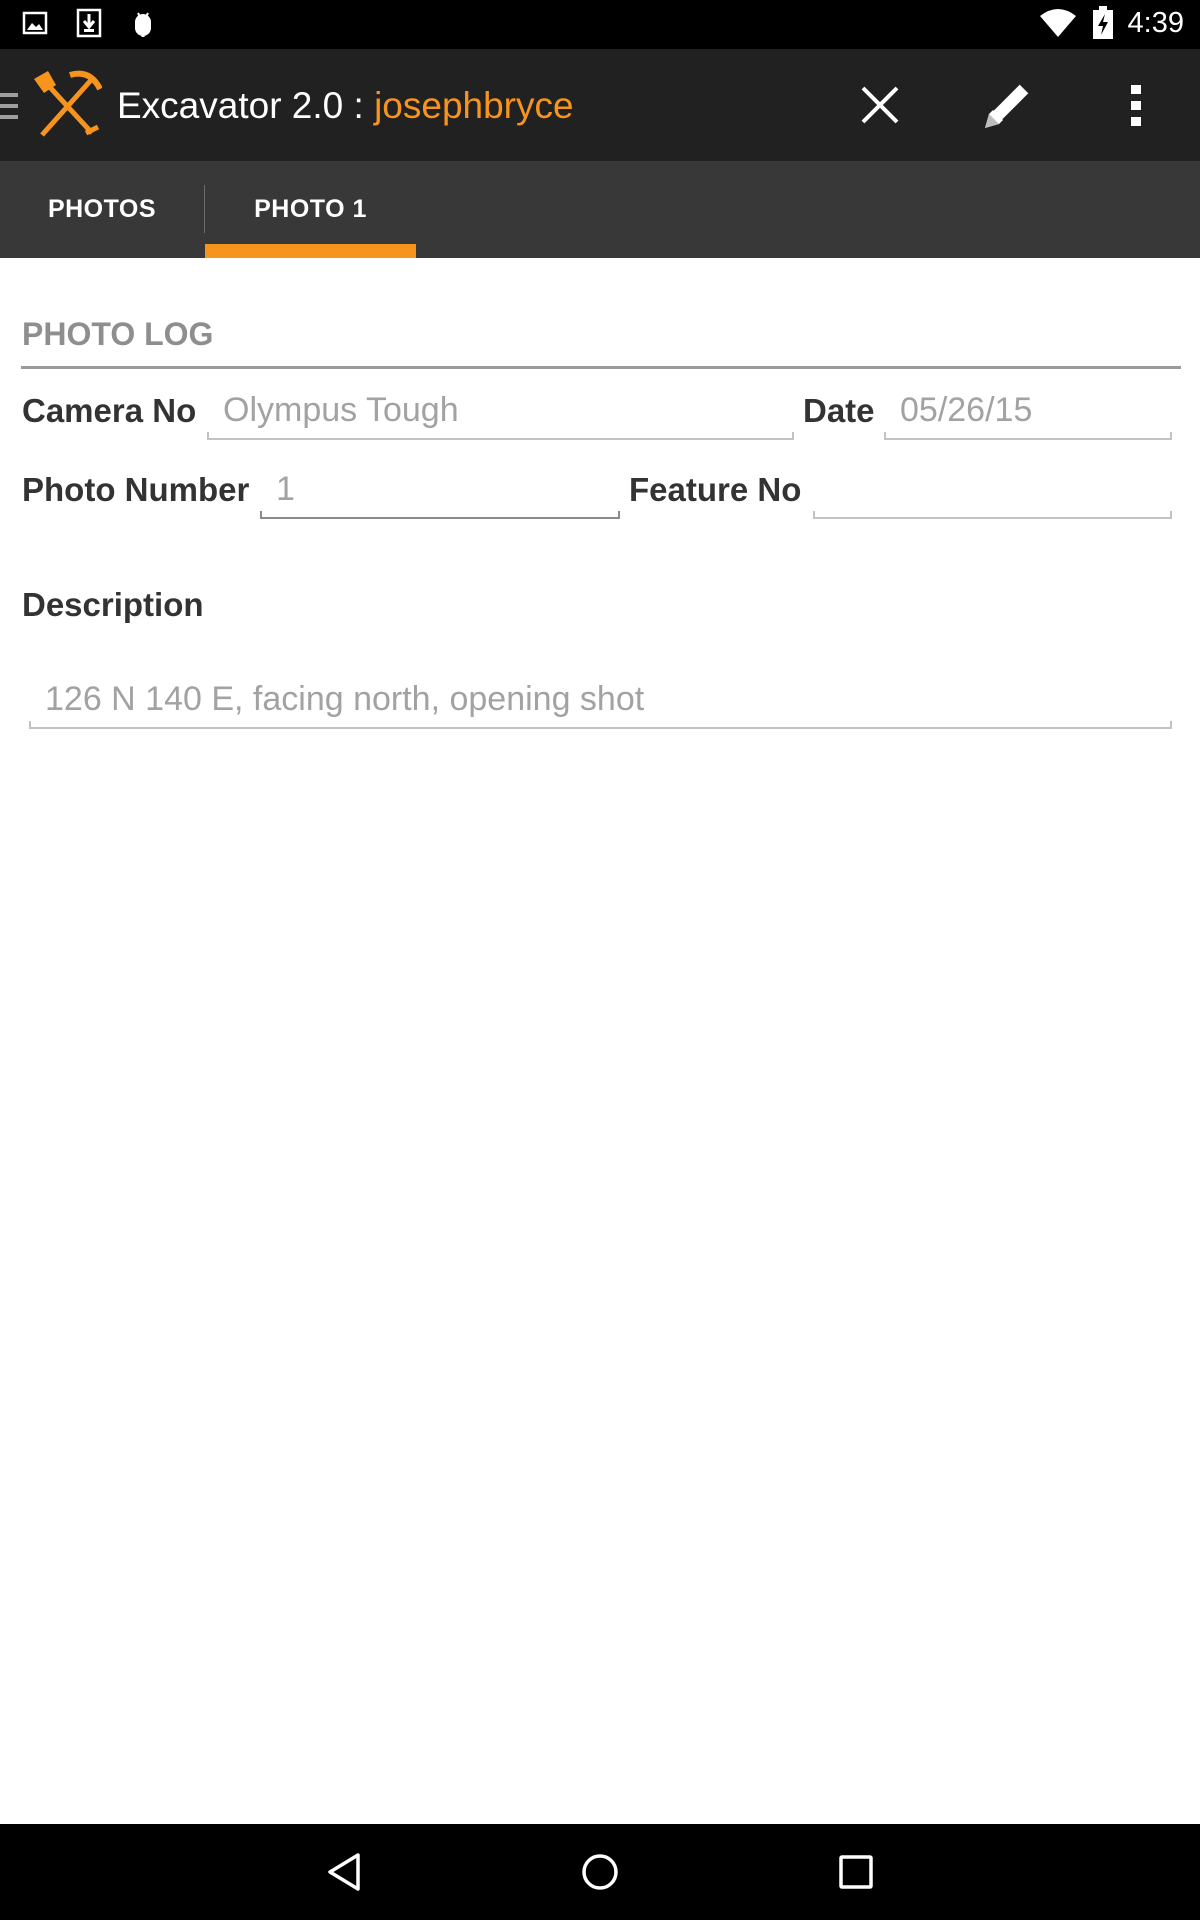 The image size is (1200, 1920). I want to click on battery-charging-icon, so click(1102, 22).